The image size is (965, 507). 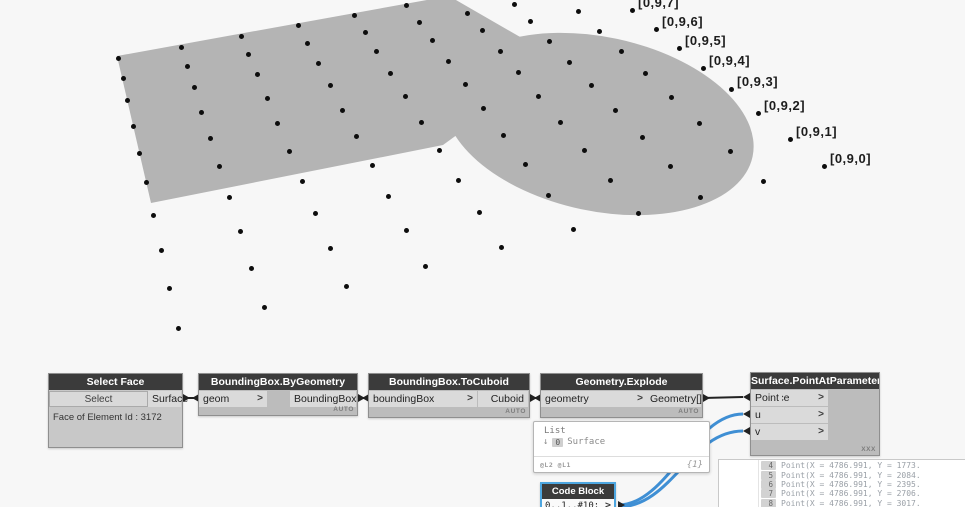 What do you see at coordinates (404, 399) in the screenshot?
I see `port-label: boundingBox` at bounding box center [404, 399].